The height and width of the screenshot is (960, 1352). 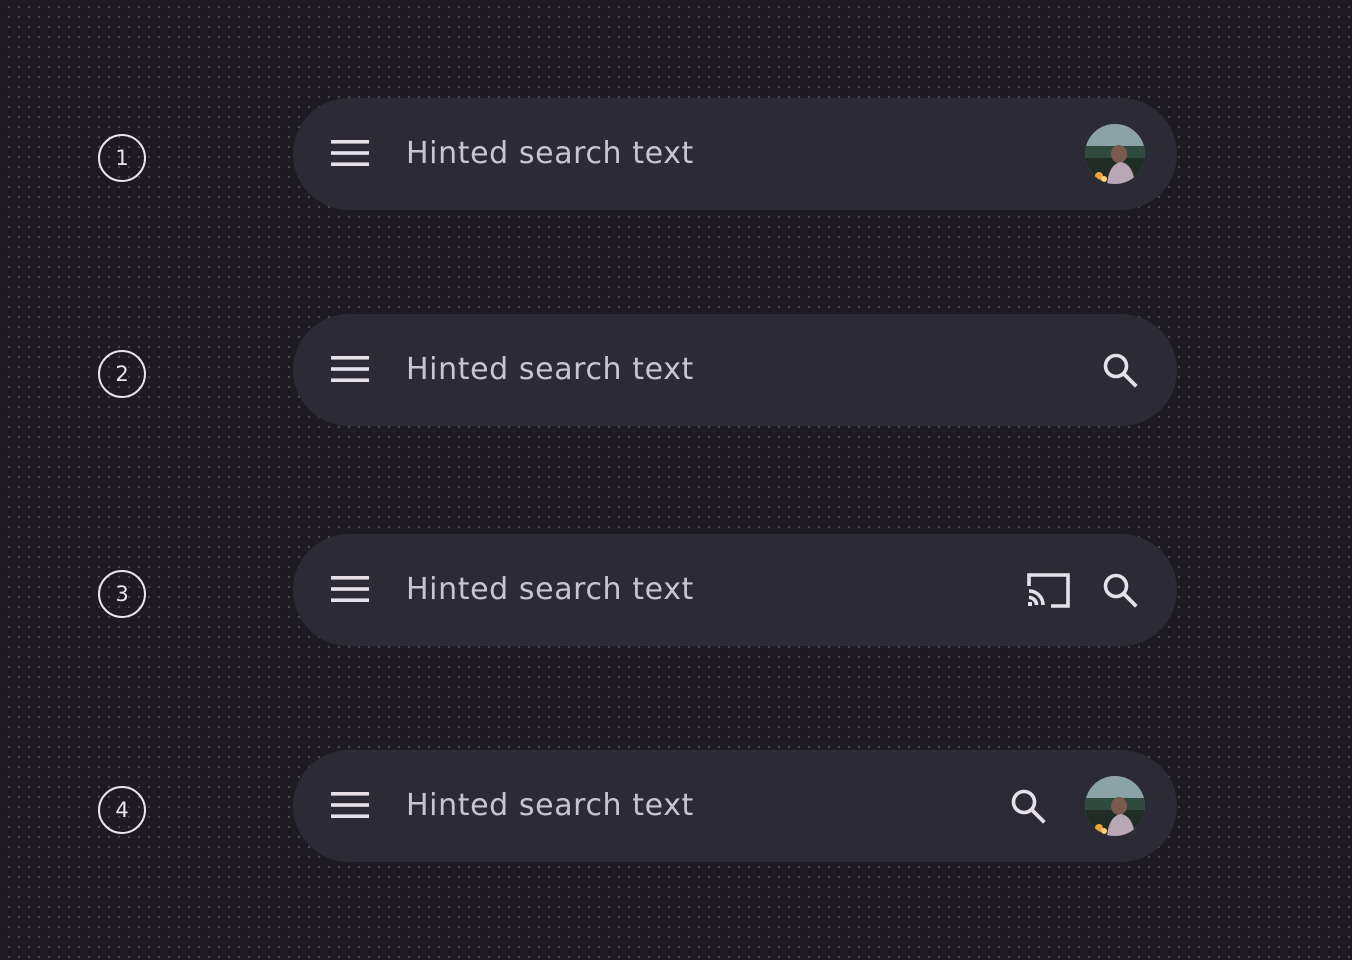 I want to click on variant-4: 4 Hinted search text, so click(x=676, y=806).